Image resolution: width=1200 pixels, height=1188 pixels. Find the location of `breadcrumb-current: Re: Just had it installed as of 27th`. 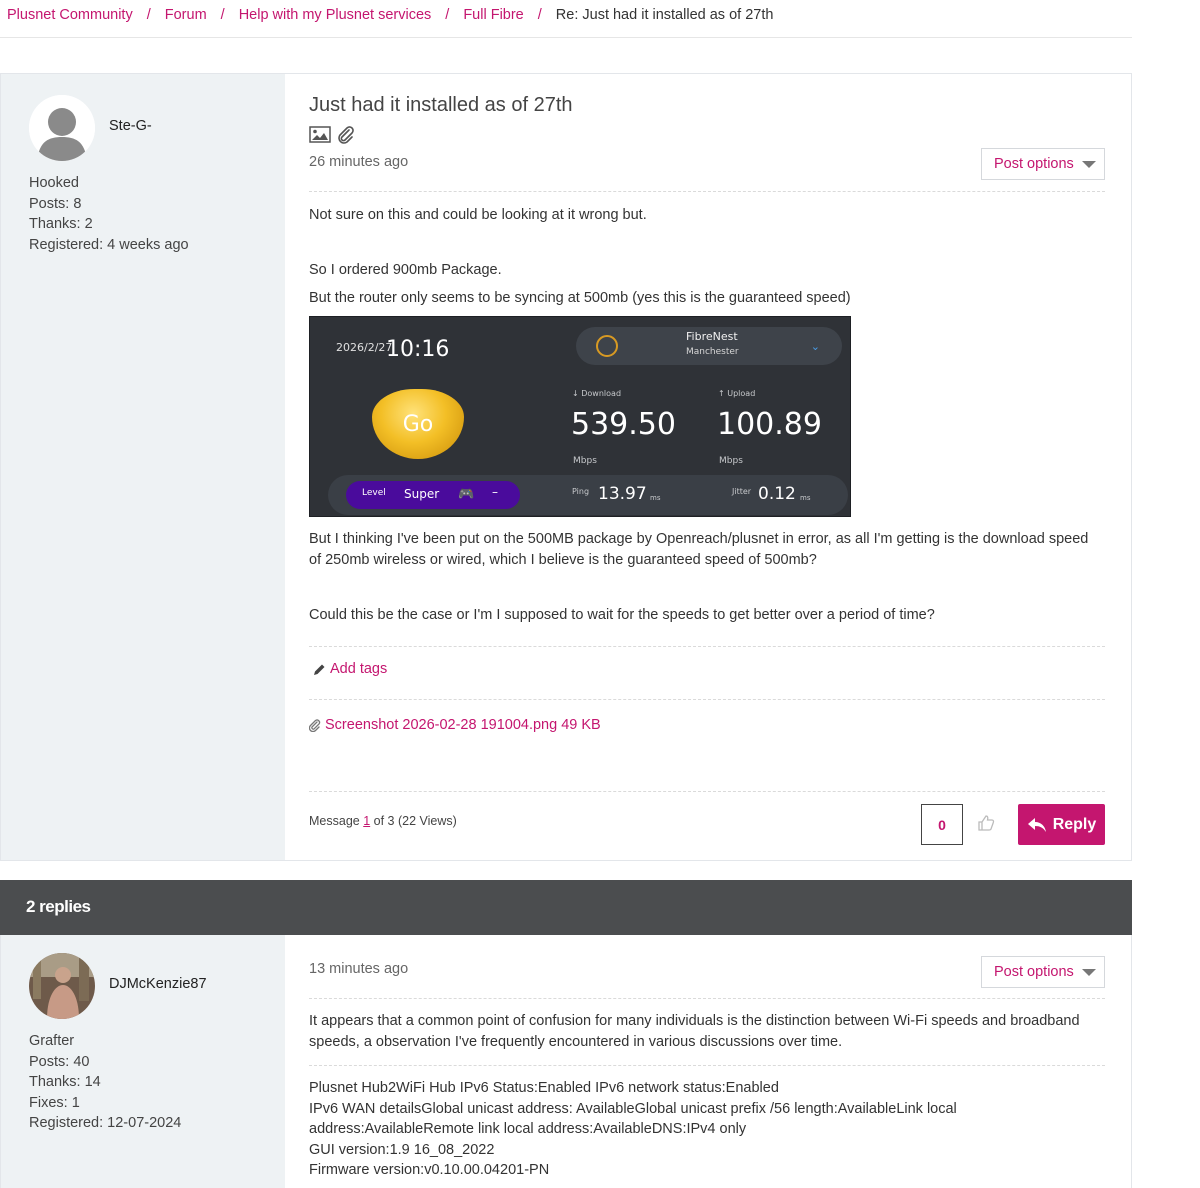

breadcrumb-current: Re: Just had it installed as of 27th is located at coordinates (664, 15).